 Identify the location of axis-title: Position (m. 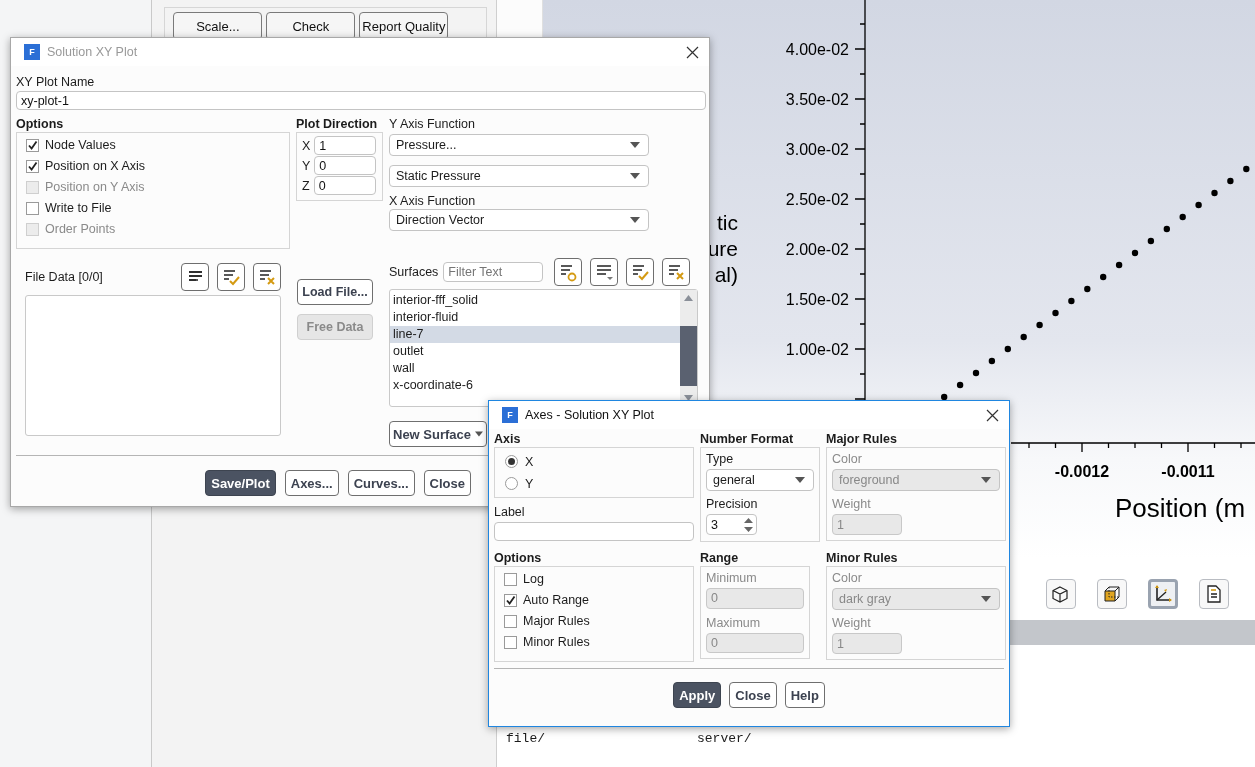
(1180, 508).